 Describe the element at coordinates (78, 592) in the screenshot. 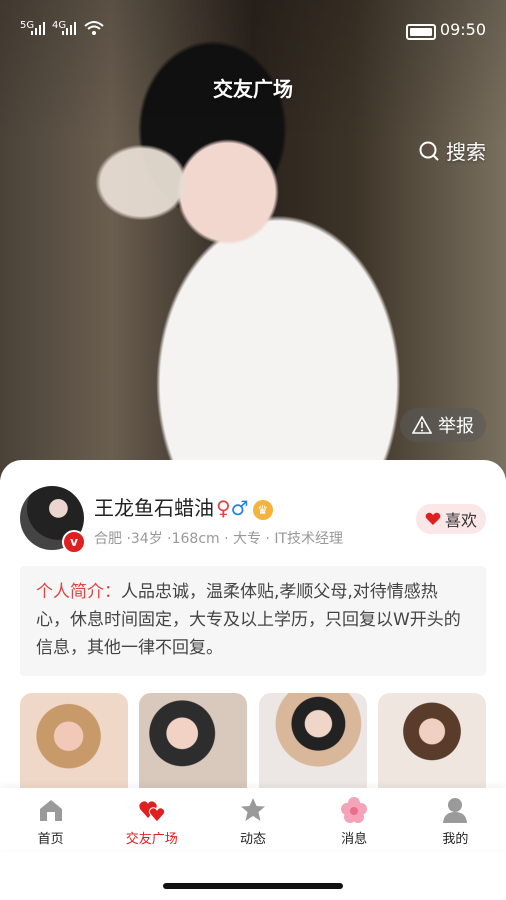

I see `bio-label: 个人简介：` at that location.